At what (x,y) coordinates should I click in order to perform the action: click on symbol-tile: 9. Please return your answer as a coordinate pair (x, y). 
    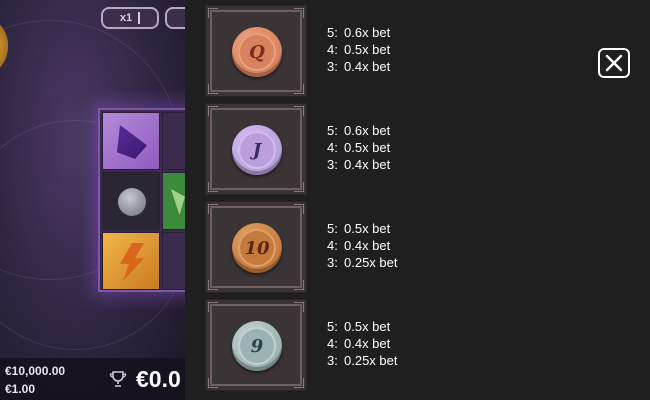
    Looking at the image, I should click on (256, 345).